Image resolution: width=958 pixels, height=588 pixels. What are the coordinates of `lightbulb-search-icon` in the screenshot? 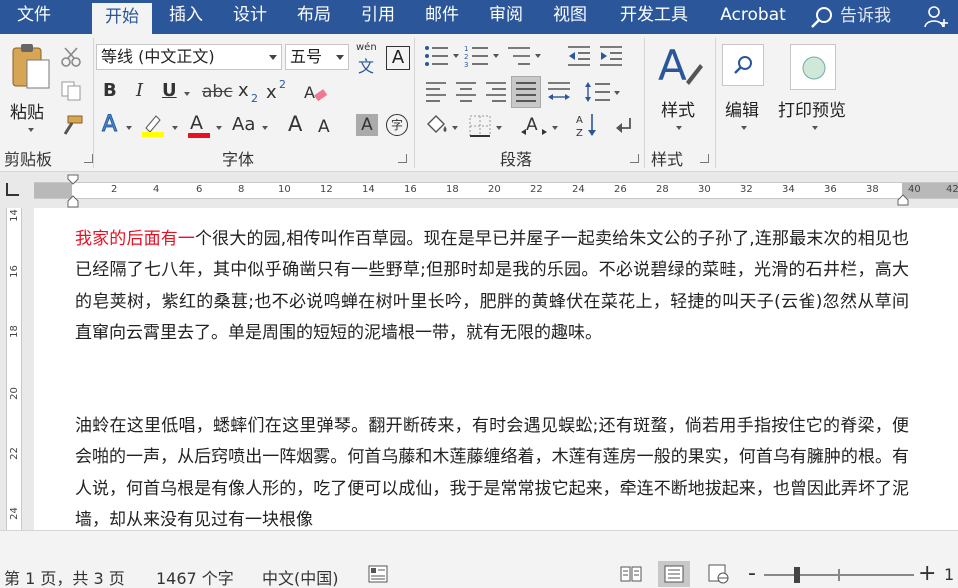 It's located at (822, 18).